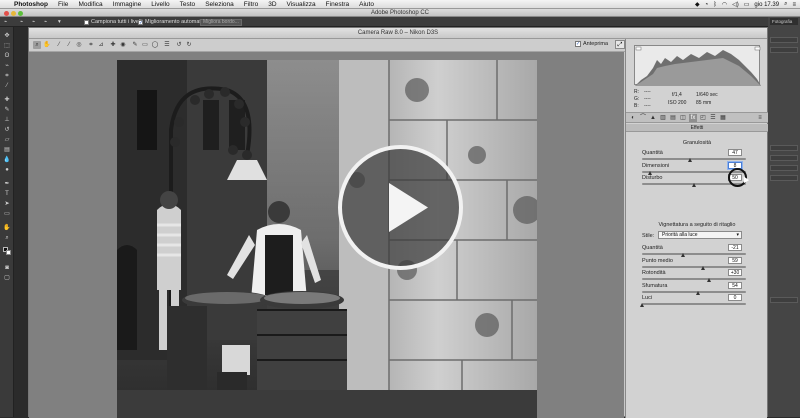 This screenshot has width=800, height=418. Describe the element at coordinates (113, 45) in the screenshot. I see `spot-removal-tool-icon: ✚` at that location.